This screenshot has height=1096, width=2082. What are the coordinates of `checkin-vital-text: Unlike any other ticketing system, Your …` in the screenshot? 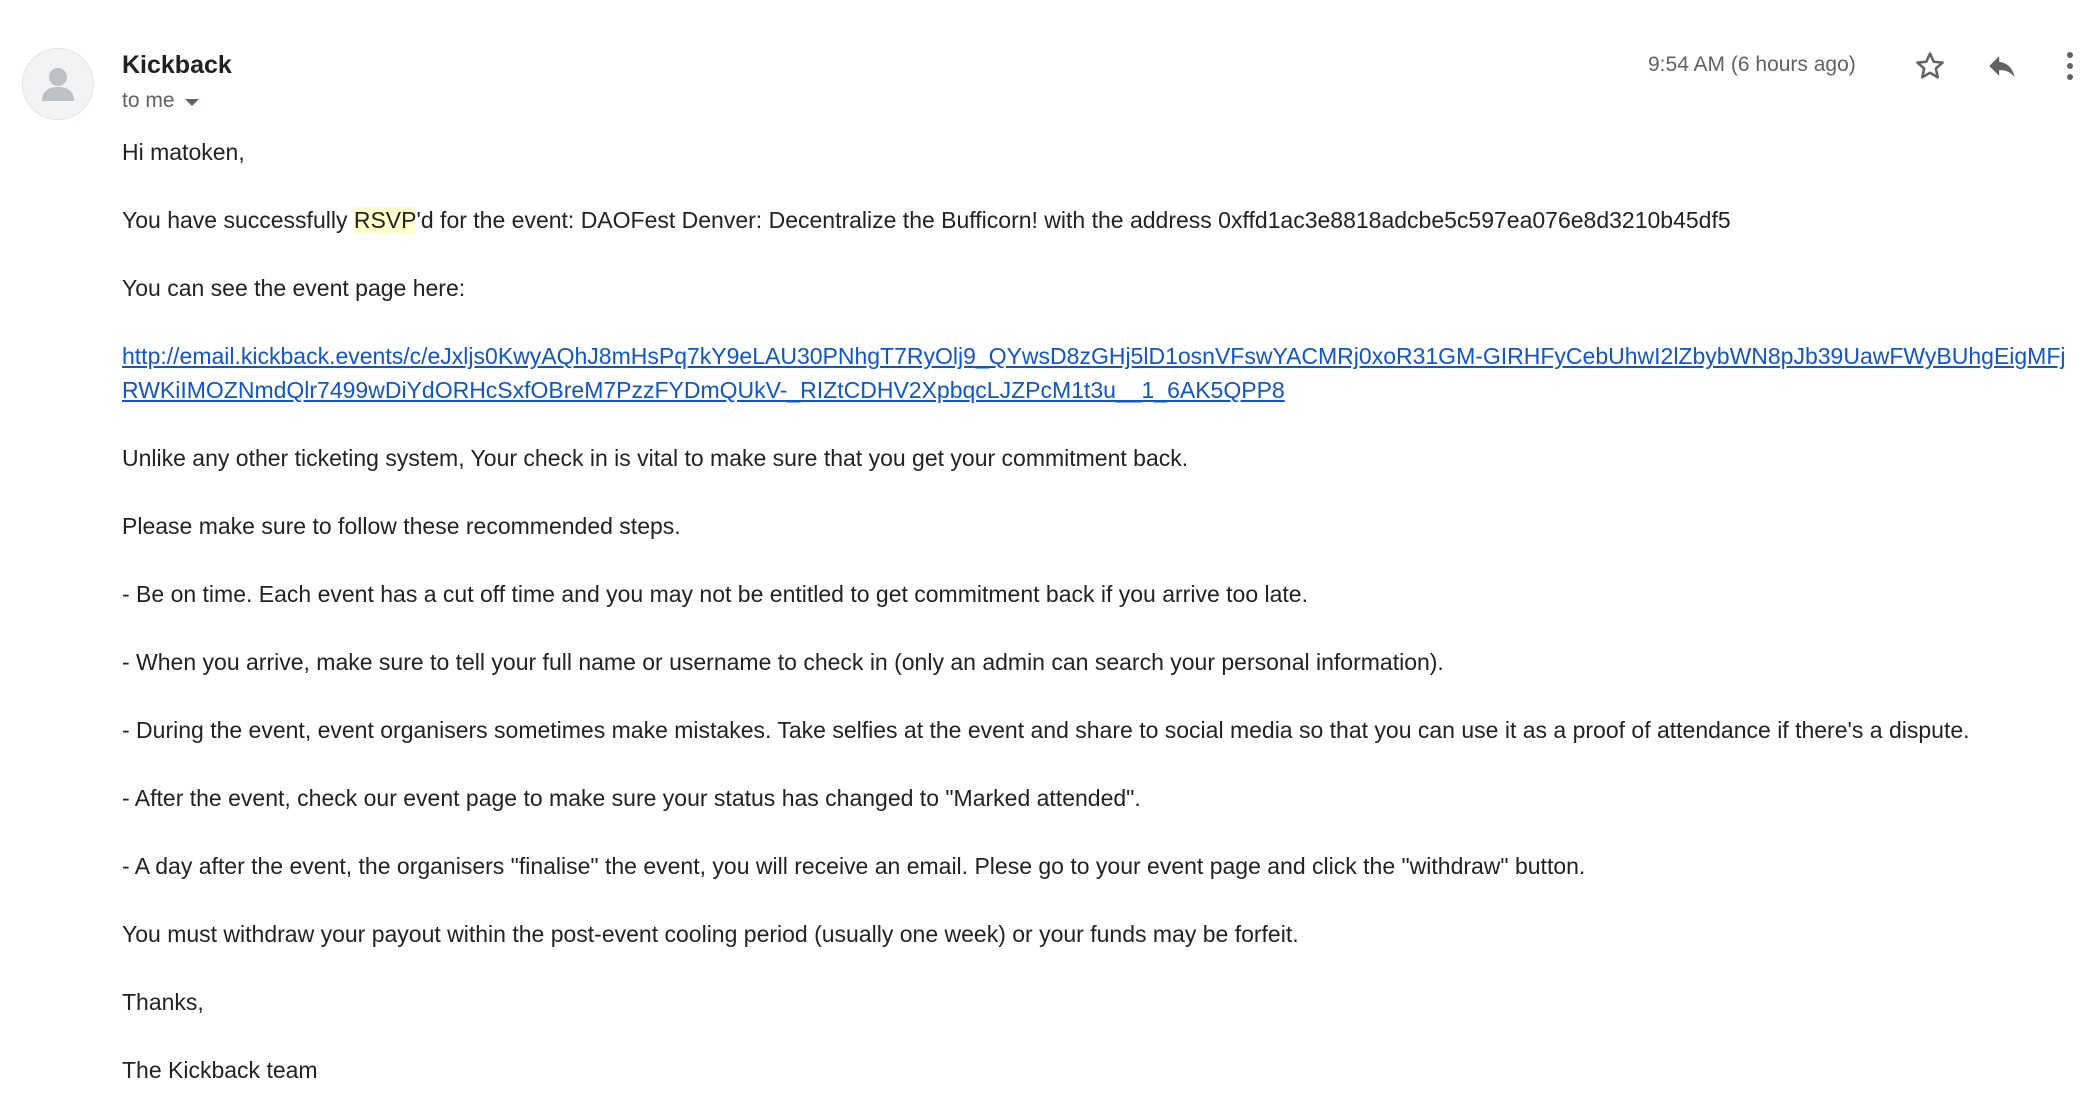 It's located at (655, 458).